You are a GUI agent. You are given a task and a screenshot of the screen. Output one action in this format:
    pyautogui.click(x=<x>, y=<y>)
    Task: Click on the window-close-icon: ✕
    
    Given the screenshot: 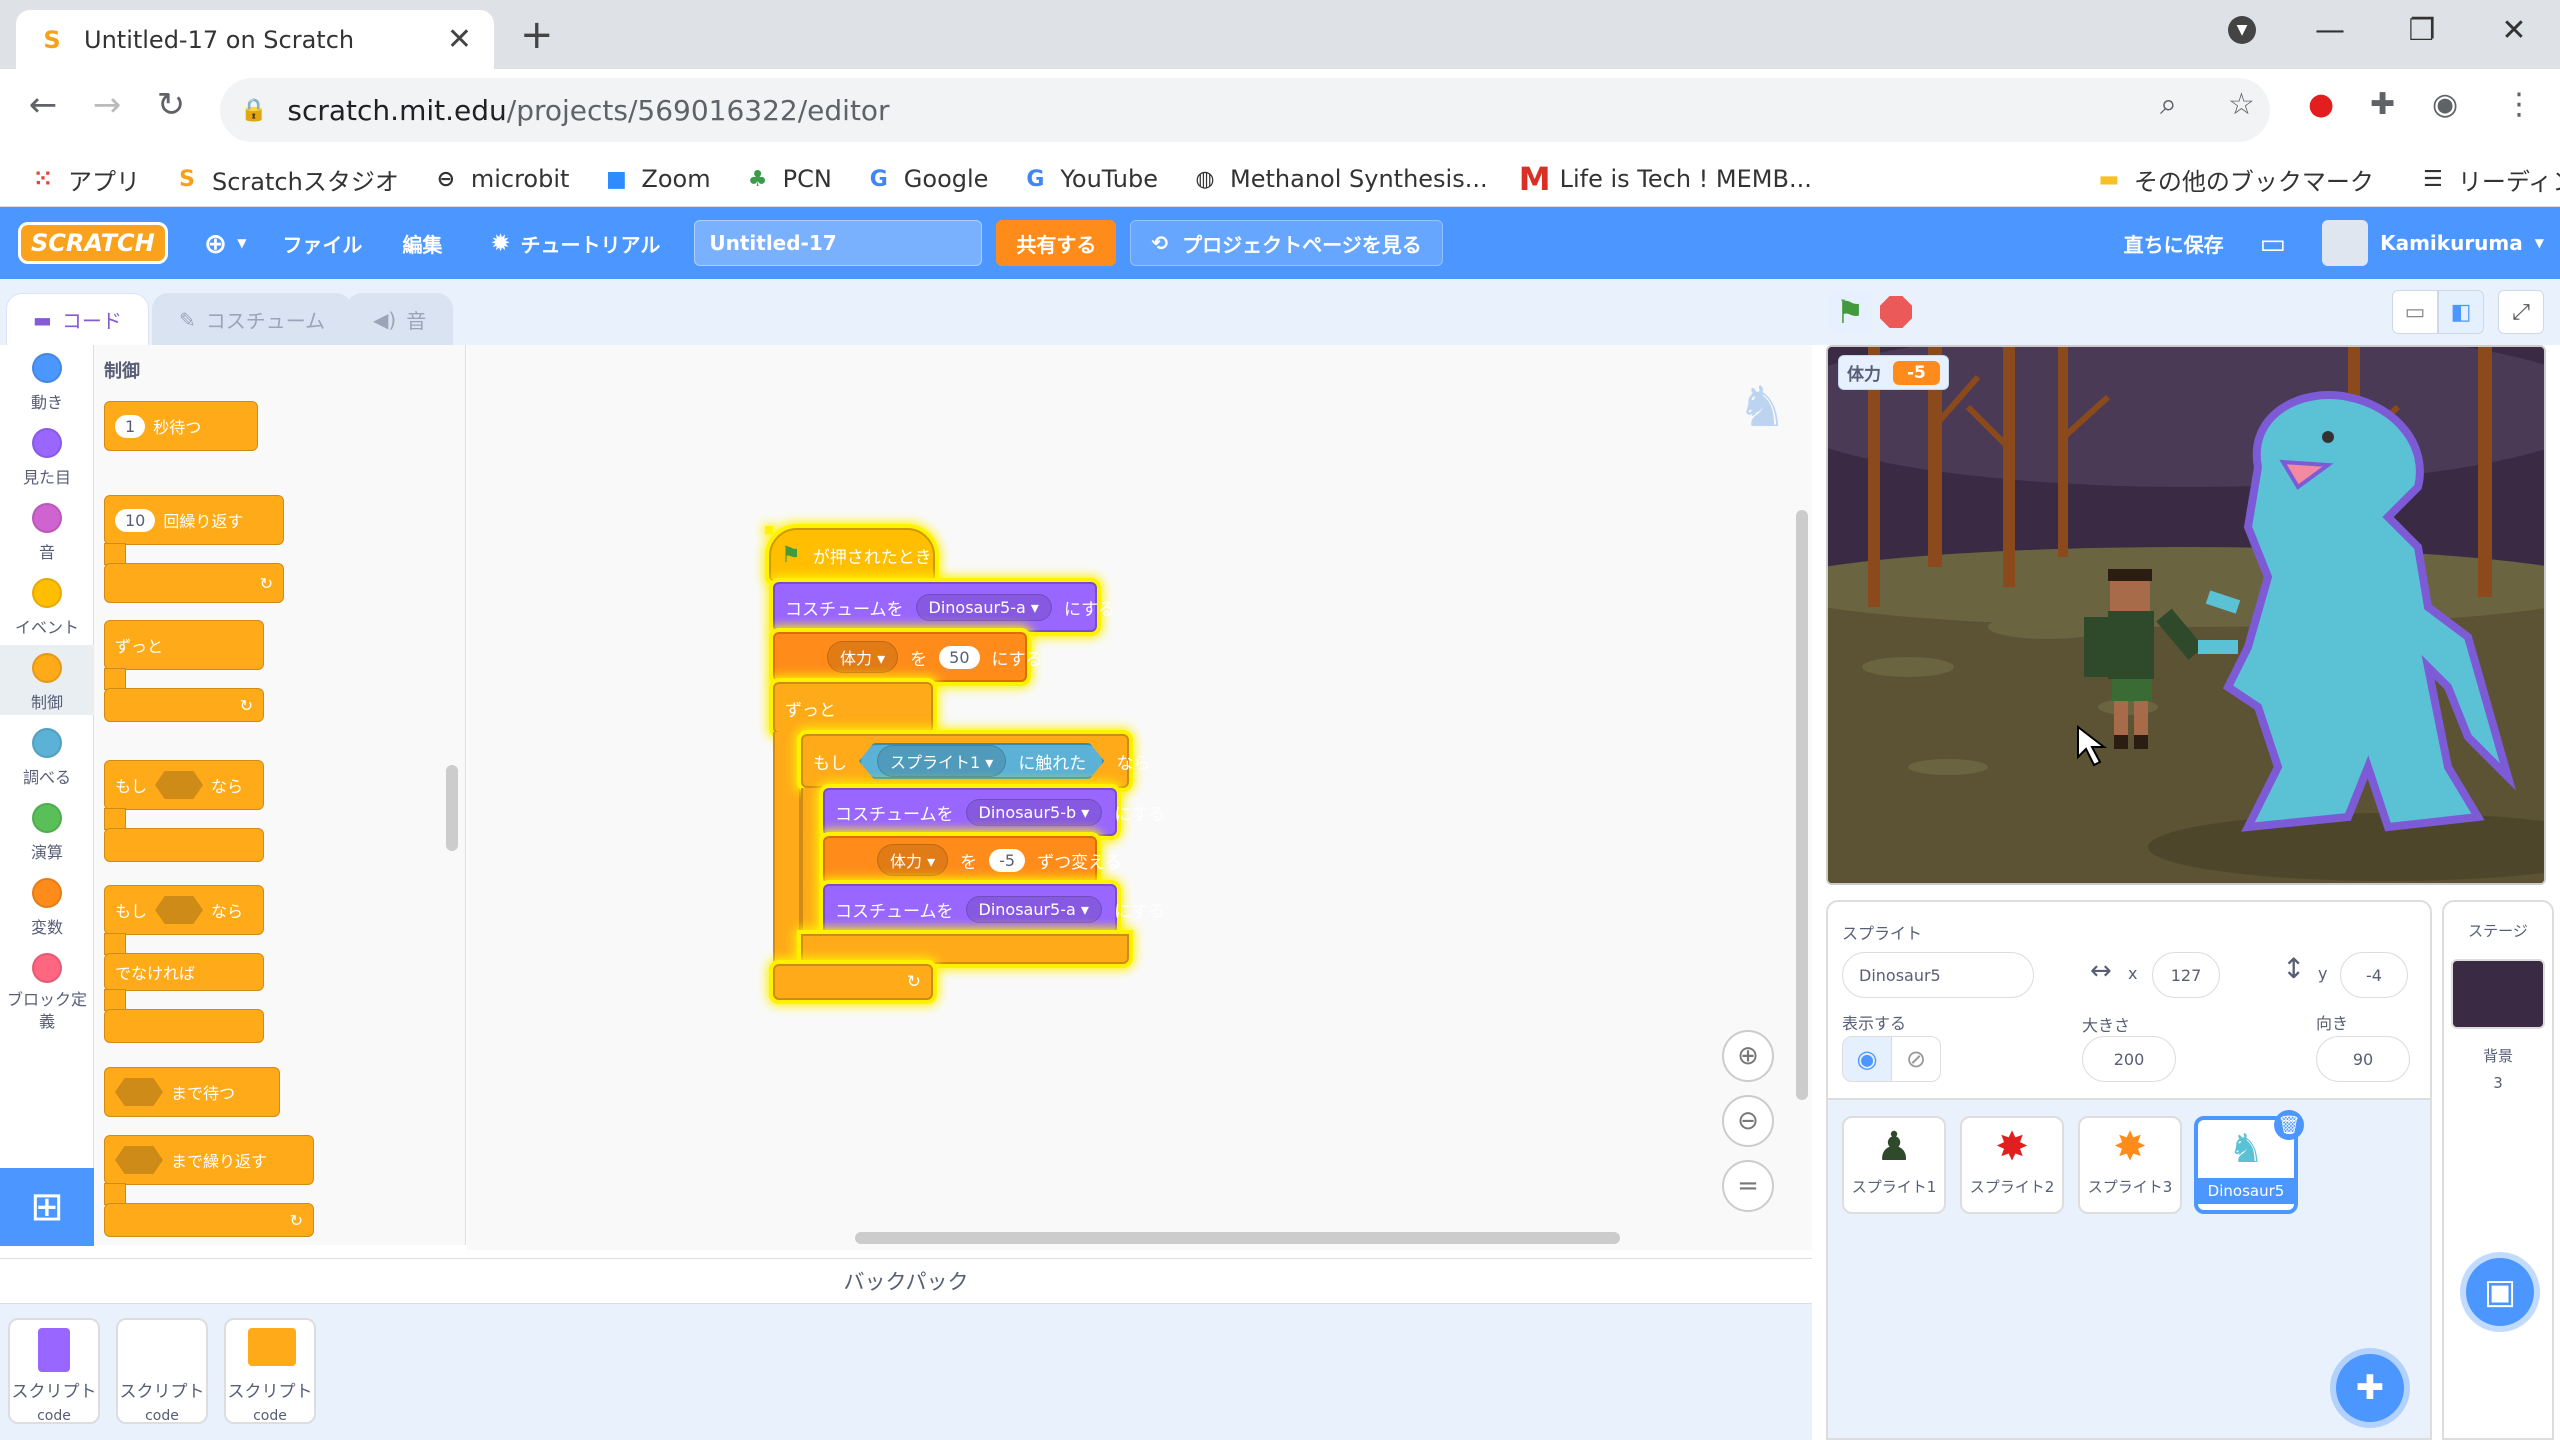 What is the action you would take?
    pyautogui.click(x=2514, y=30)
    